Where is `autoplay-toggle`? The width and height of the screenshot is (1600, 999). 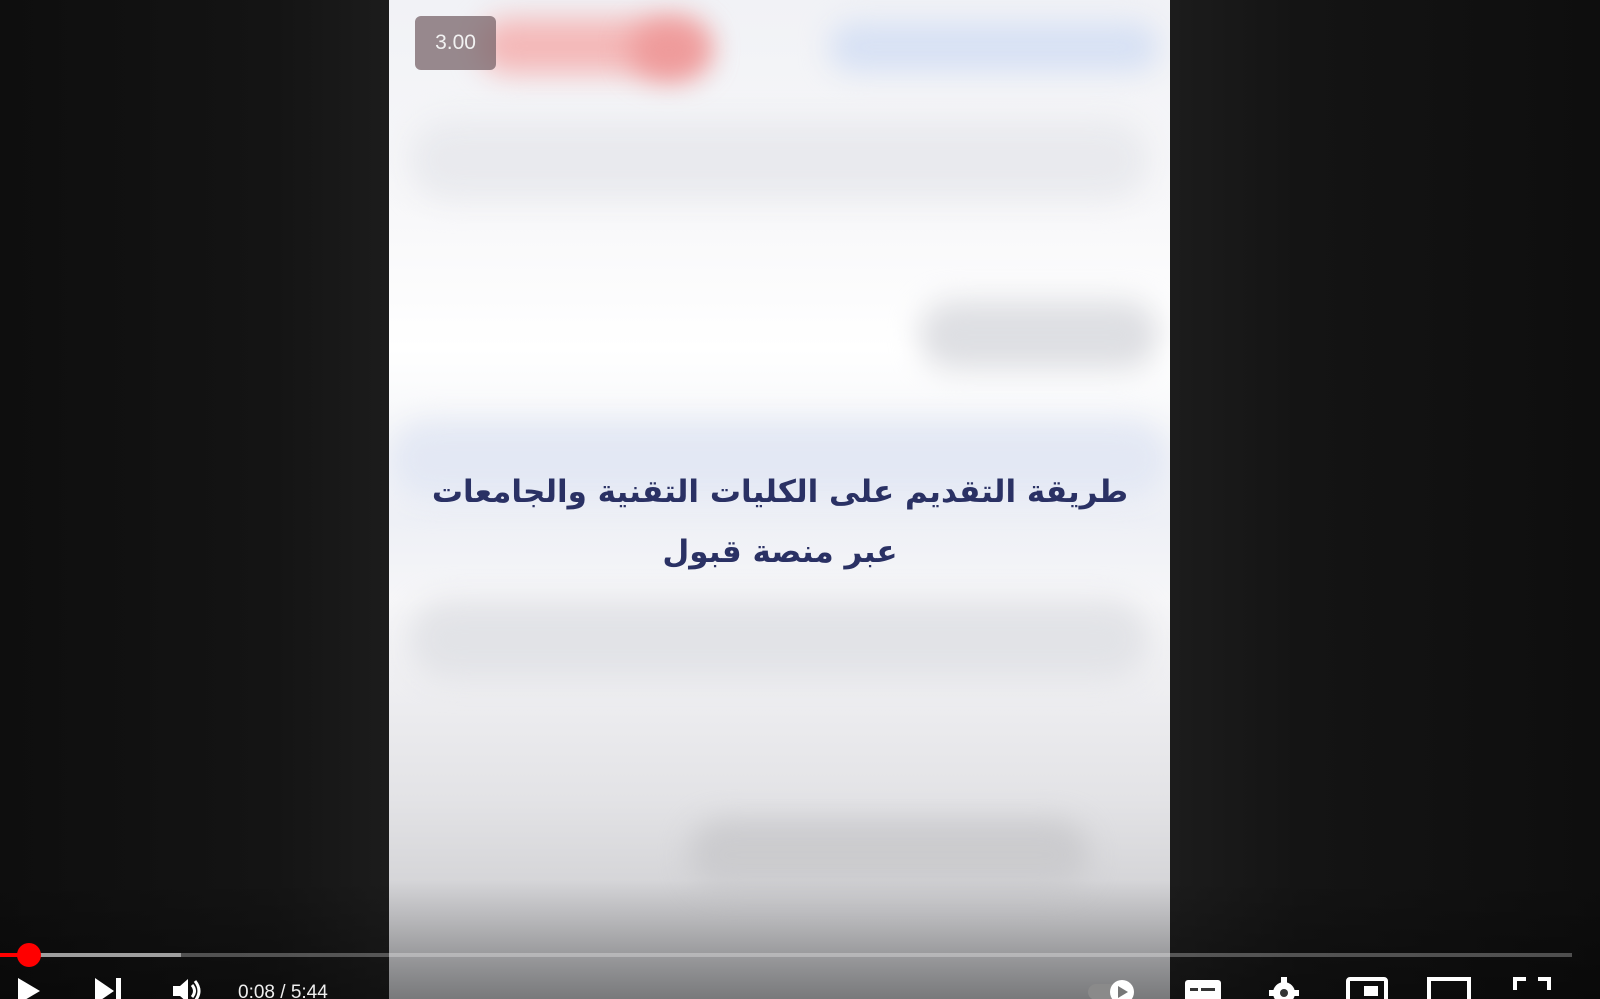
autoplay-toggle is located at coordinates (1116, 987).